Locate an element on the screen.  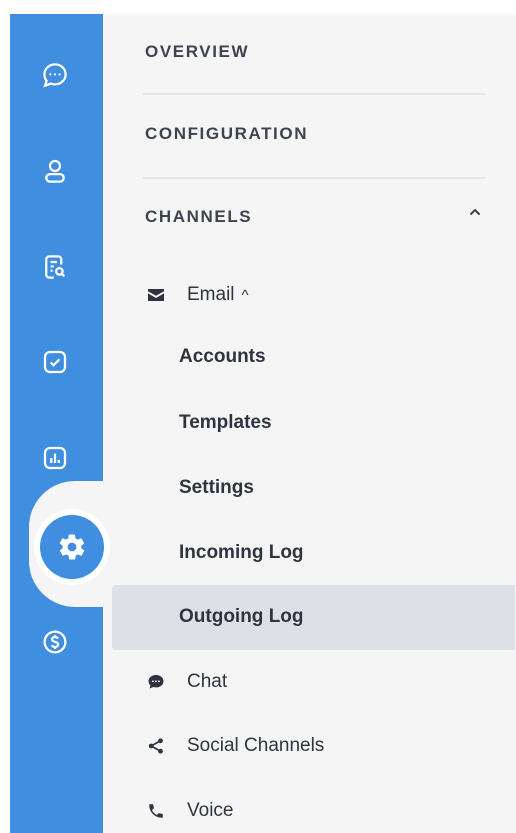
email-item-settings: Settings is located at coordinates (216, 488).